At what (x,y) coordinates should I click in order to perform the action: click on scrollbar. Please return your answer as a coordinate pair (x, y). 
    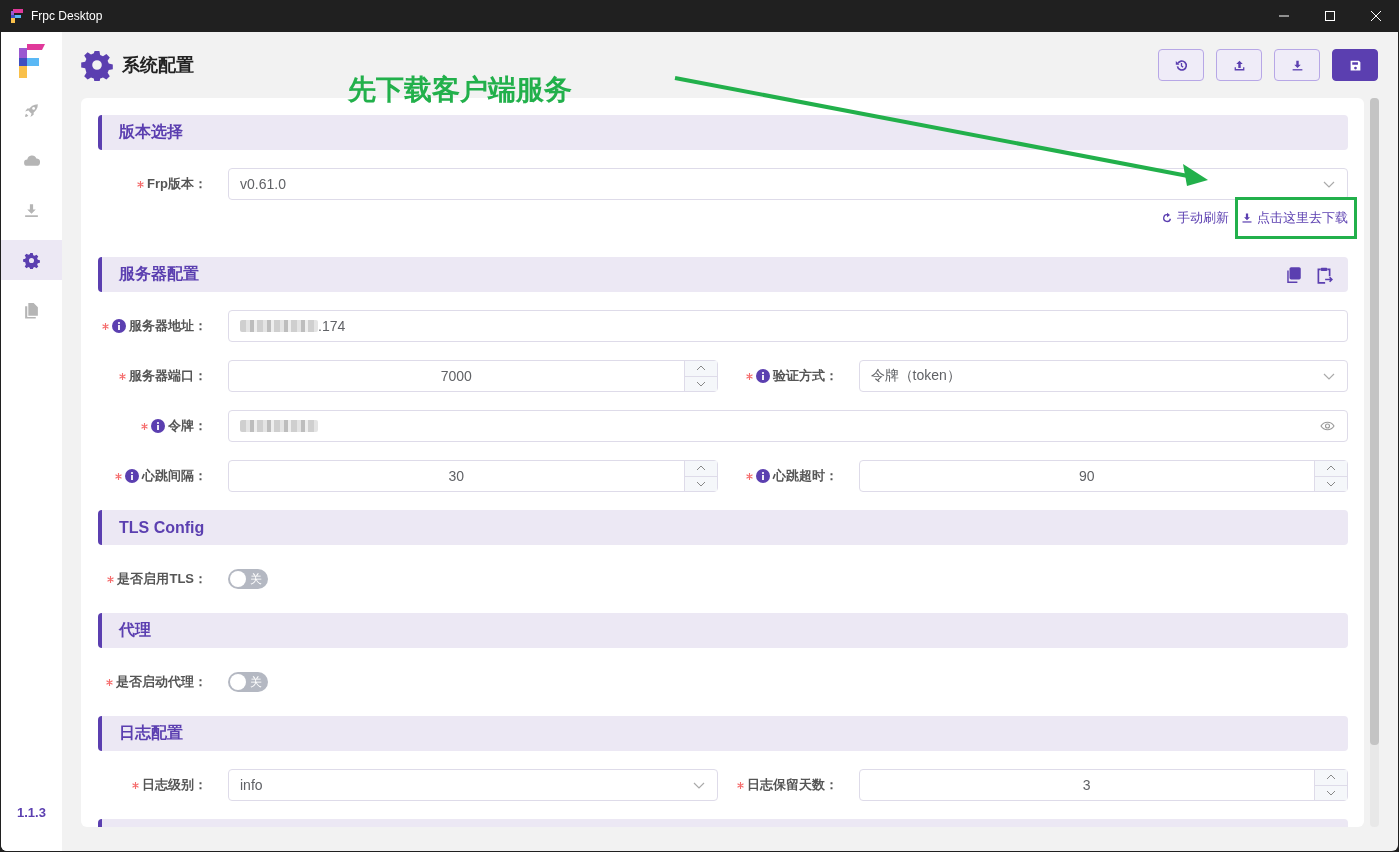
    Looking at the image, I should click on (1374, 462).